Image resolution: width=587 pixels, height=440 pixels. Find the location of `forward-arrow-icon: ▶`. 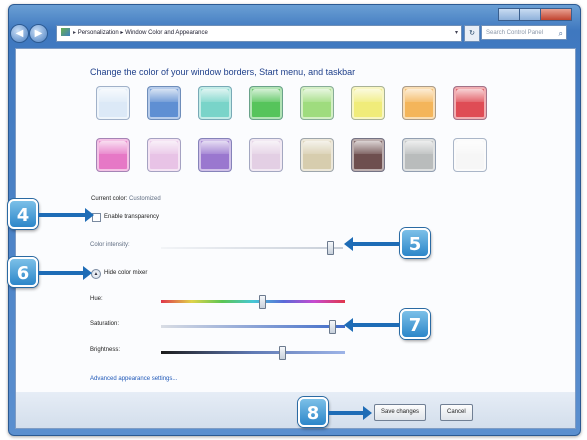

forward-arrow-icon: ▶ is located at coordinates (38, 33).